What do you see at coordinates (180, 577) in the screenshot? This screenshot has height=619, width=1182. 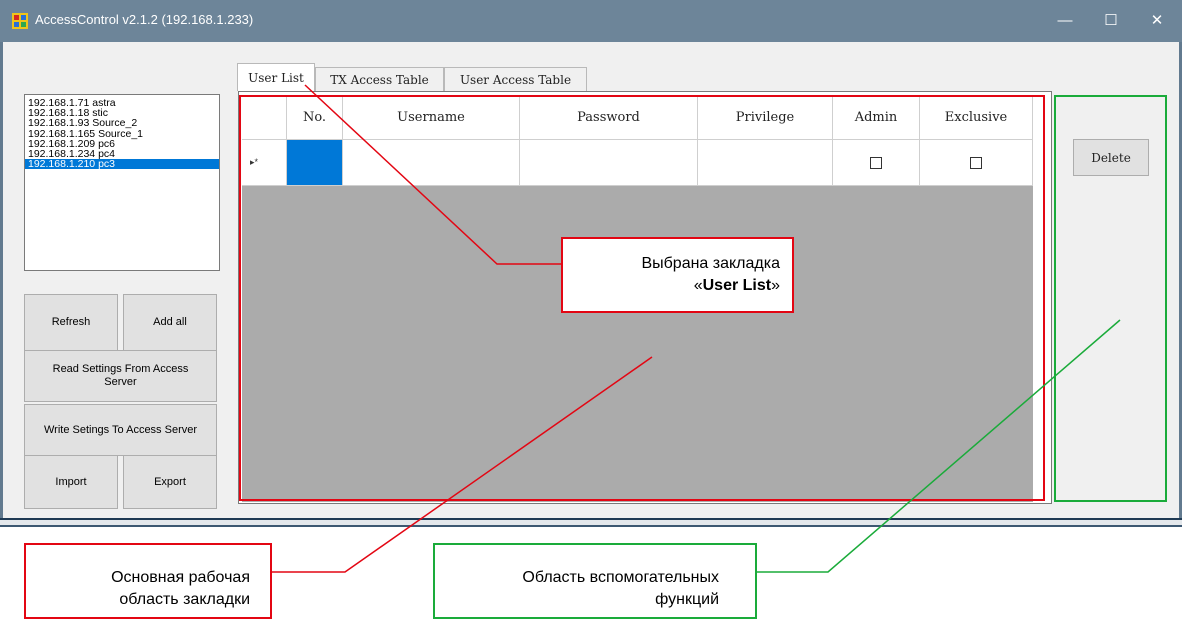 I see `main-area-callout-line1: Основная рабочая` at bounding box center [180, 577].